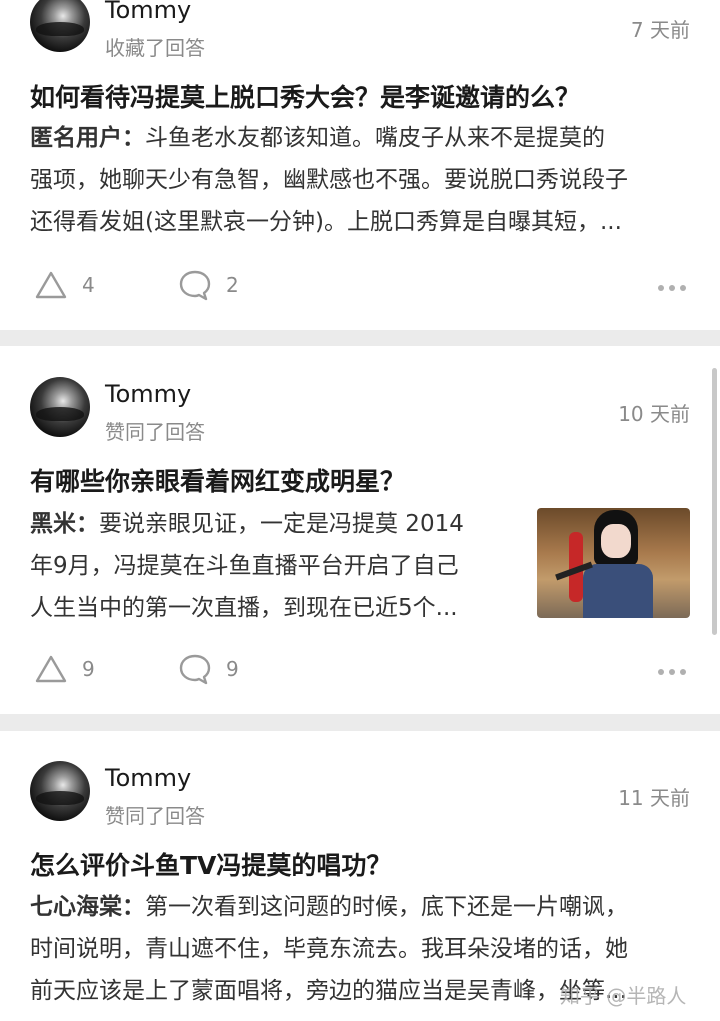  I want to click on question-title: 如何看待冯提莫上脱口秀大会？是李诞邀请的么？, so click(305, 96).